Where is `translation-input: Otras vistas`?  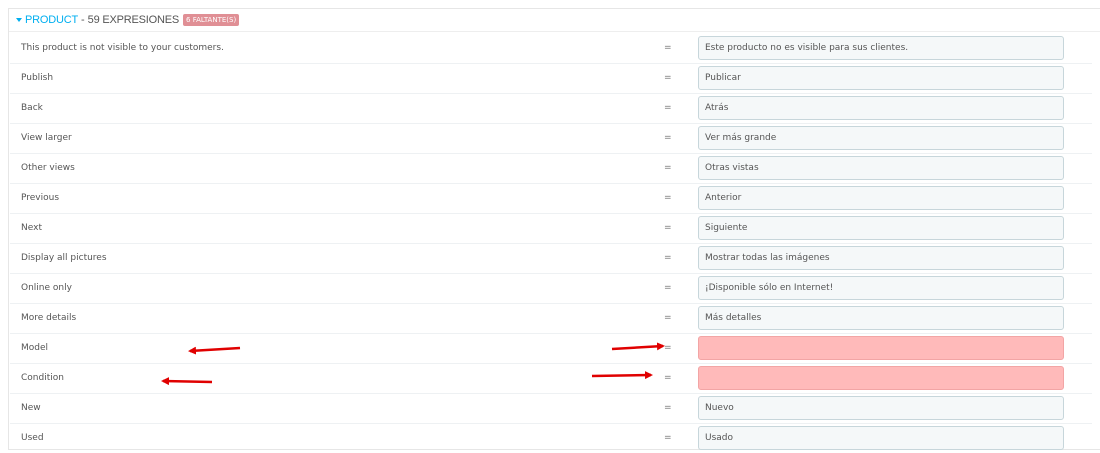 translation-input: Otras vistas is located at coordinates (881, 168).